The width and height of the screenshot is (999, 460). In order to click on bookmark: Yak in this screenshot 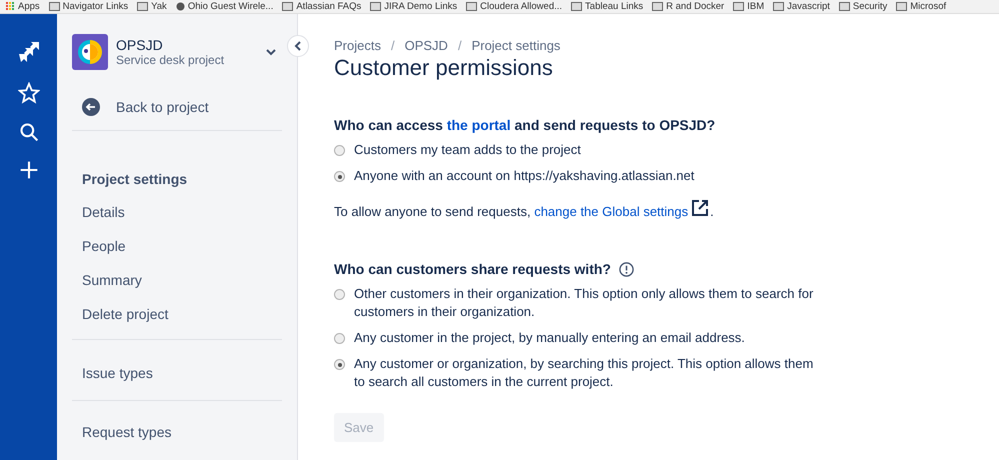, I will do `click(152, 6)`.